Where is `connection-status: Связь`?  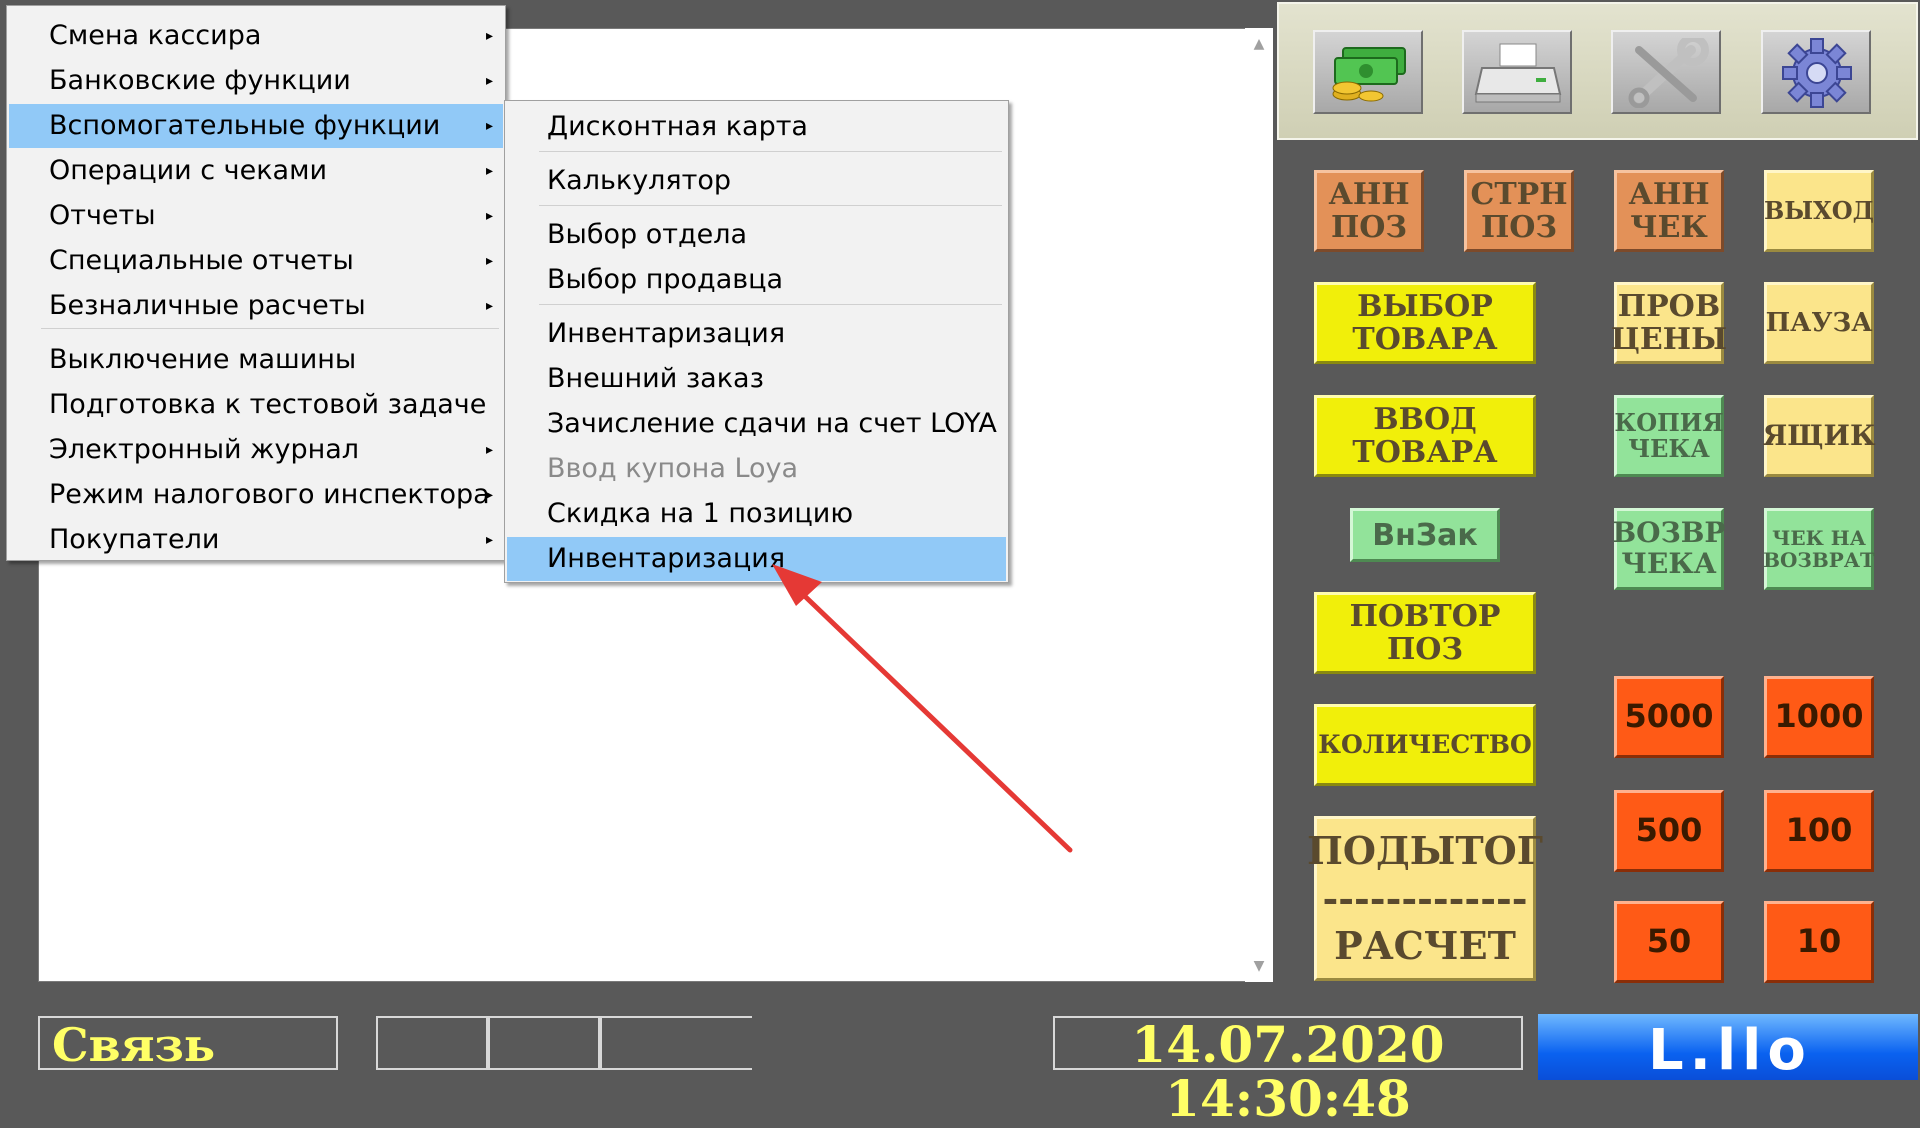 connection-status: Связь is located at coordinates (188, 1044).